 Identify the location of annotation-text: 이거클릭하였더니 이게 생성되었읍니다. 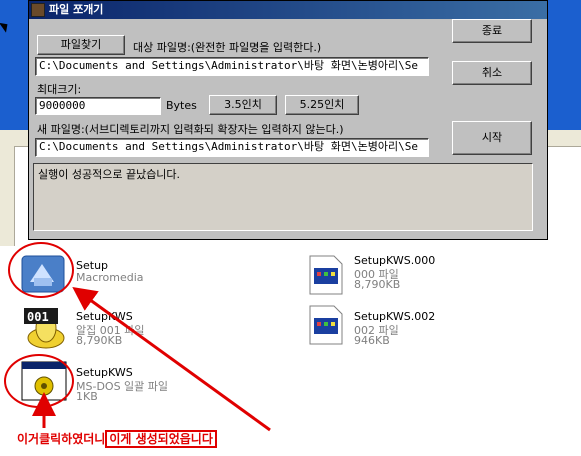
(117, 439).